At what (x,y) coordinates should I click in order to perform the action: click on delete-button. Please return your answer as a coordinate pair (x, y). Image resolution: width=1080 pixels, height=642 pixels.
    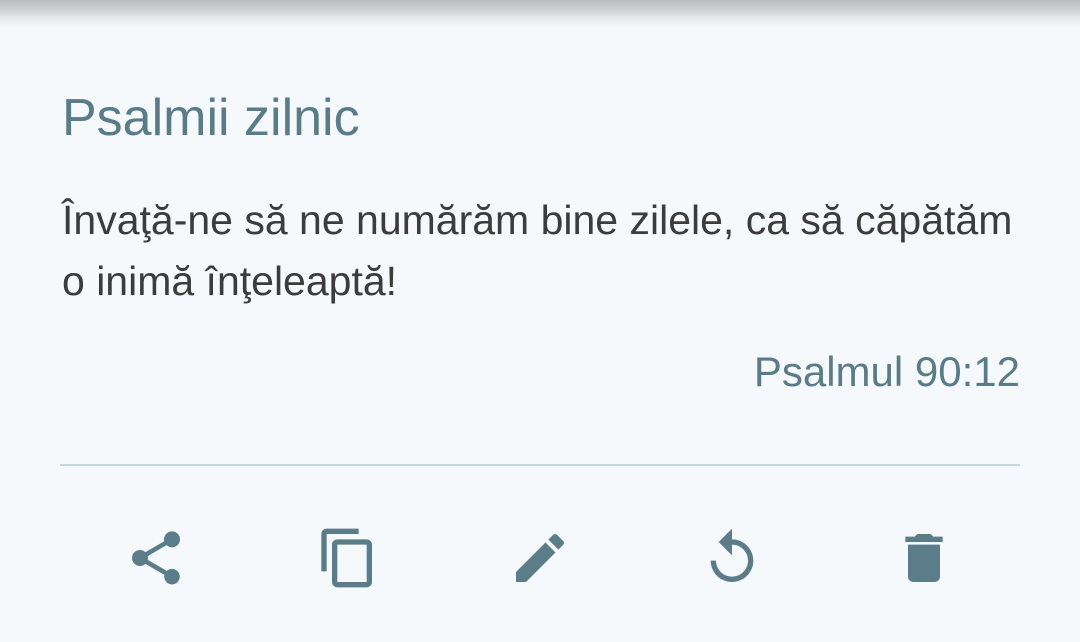
    Looking at the image, I should click on (924, 558).